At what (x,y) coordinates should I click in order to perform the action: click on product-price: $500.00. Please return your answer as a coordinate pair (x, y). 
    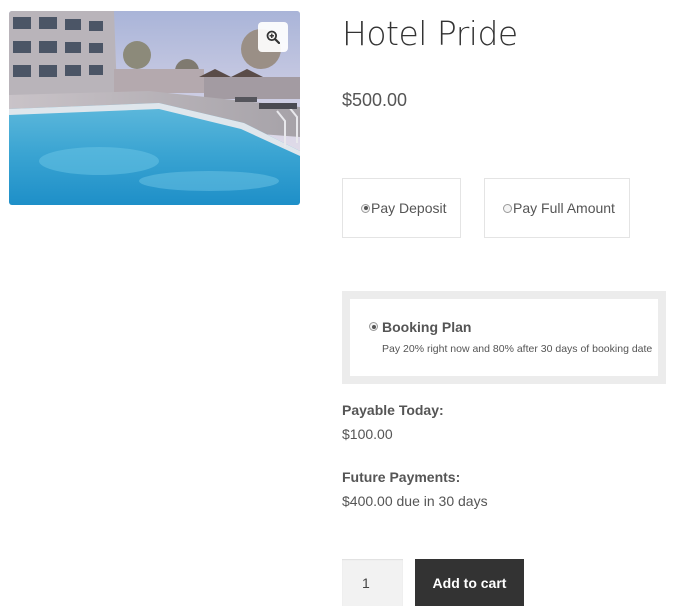
    Looking at the image, I should click on (375, 100).